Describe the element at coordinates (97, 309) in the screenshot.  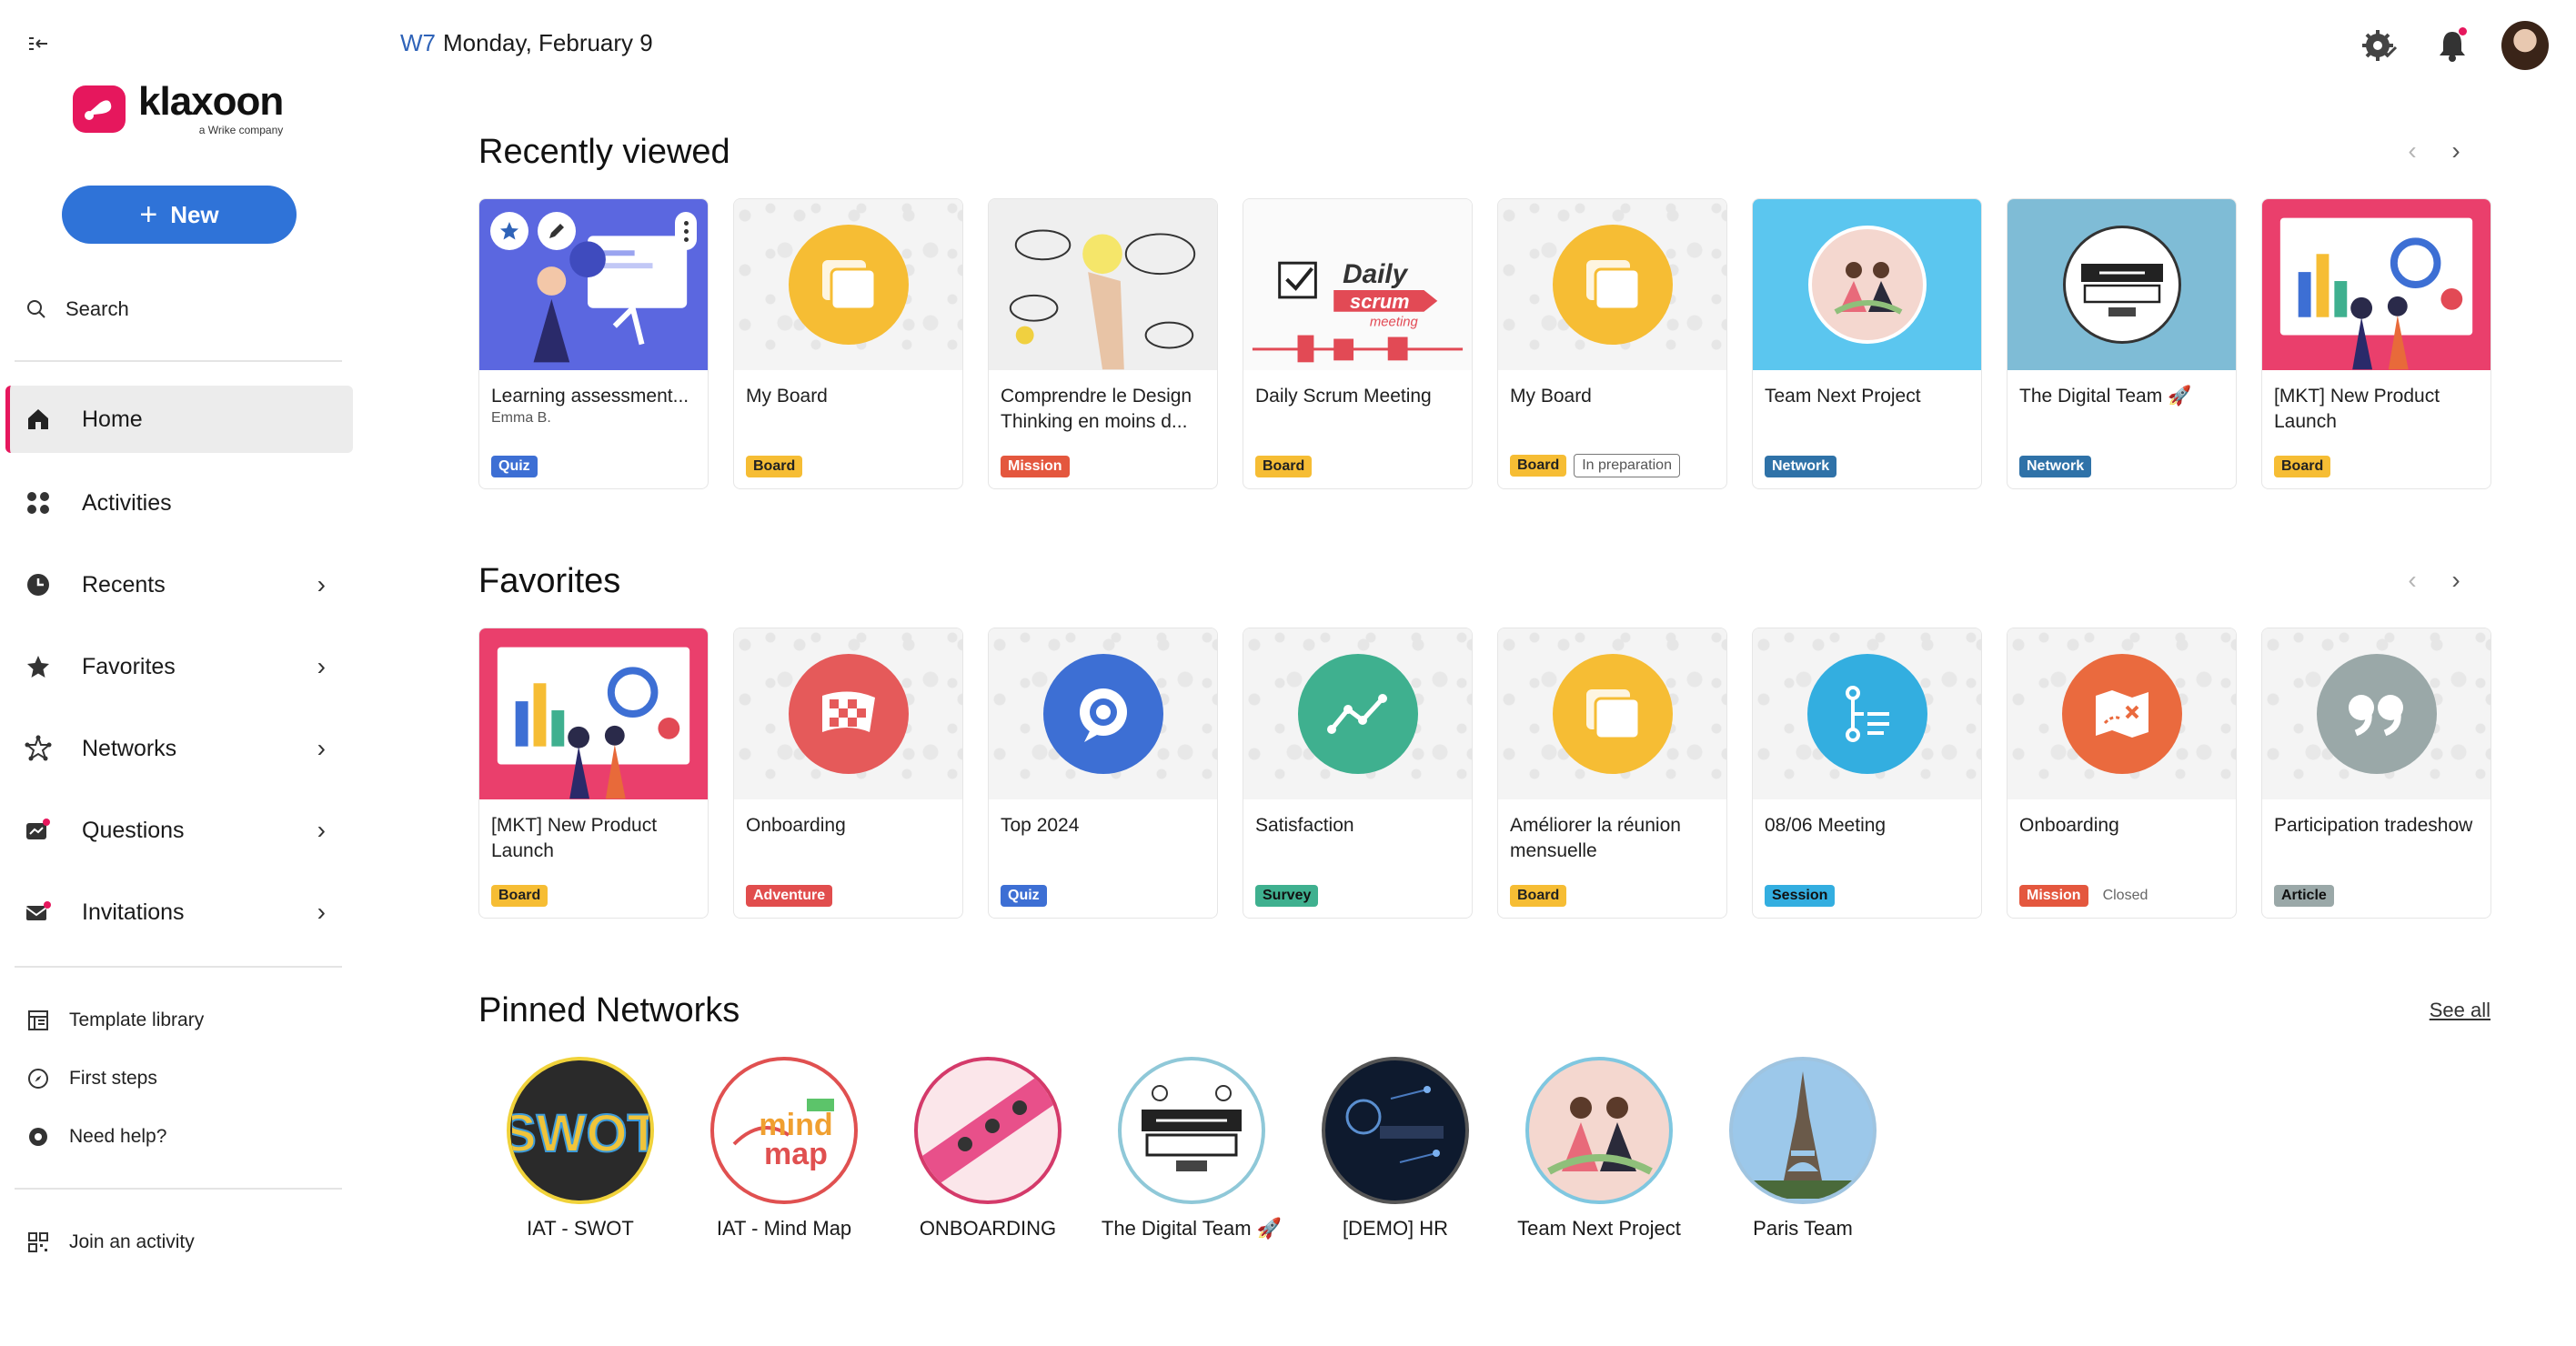
I see `search-label: Search` at that location.